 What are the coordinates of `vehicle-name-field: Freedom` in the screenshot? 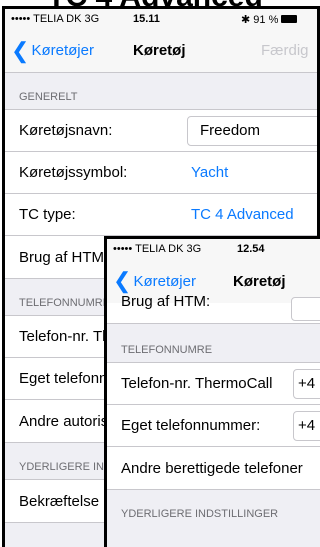 It's located at (252, 130).